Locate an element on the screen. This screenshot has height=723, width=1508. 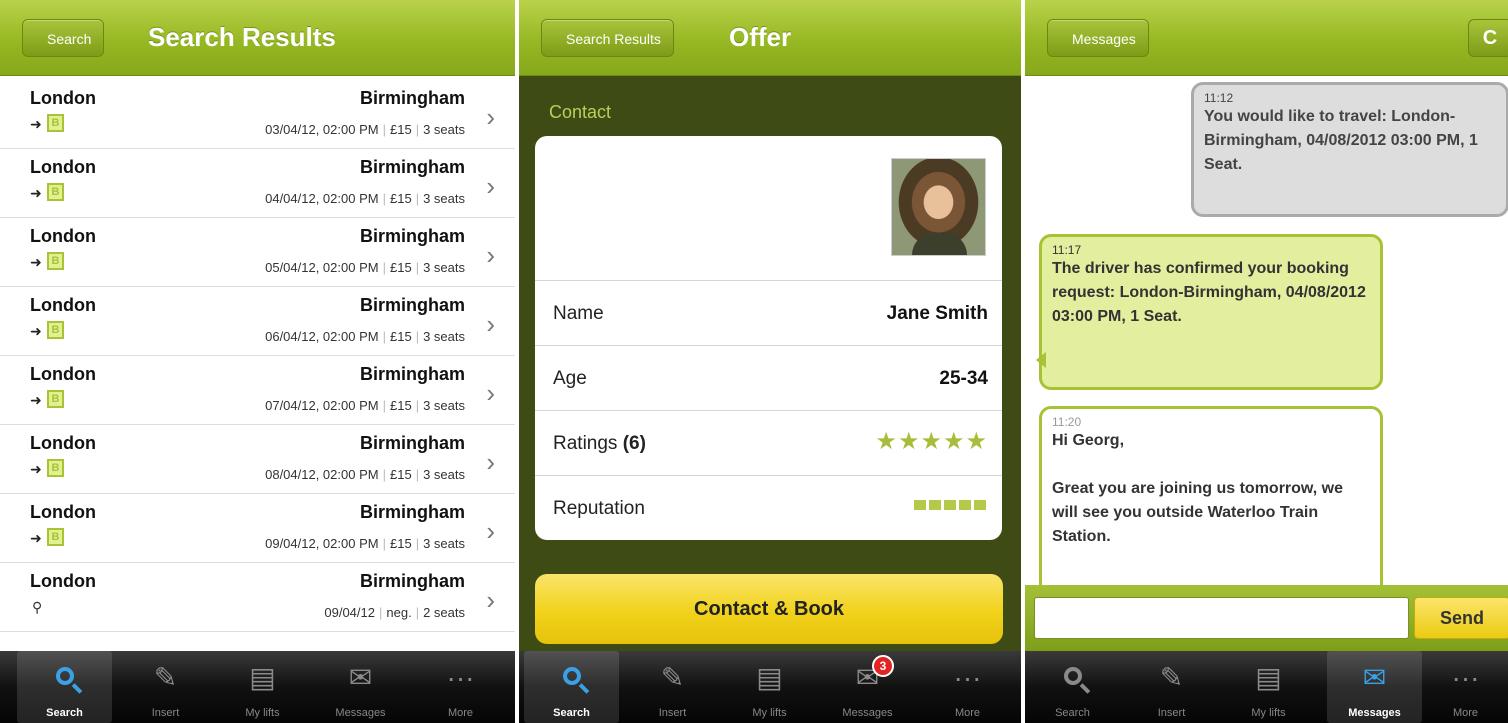
trip-date: 04/04/12, 02:00 PM is located at coordinates (322, 198).